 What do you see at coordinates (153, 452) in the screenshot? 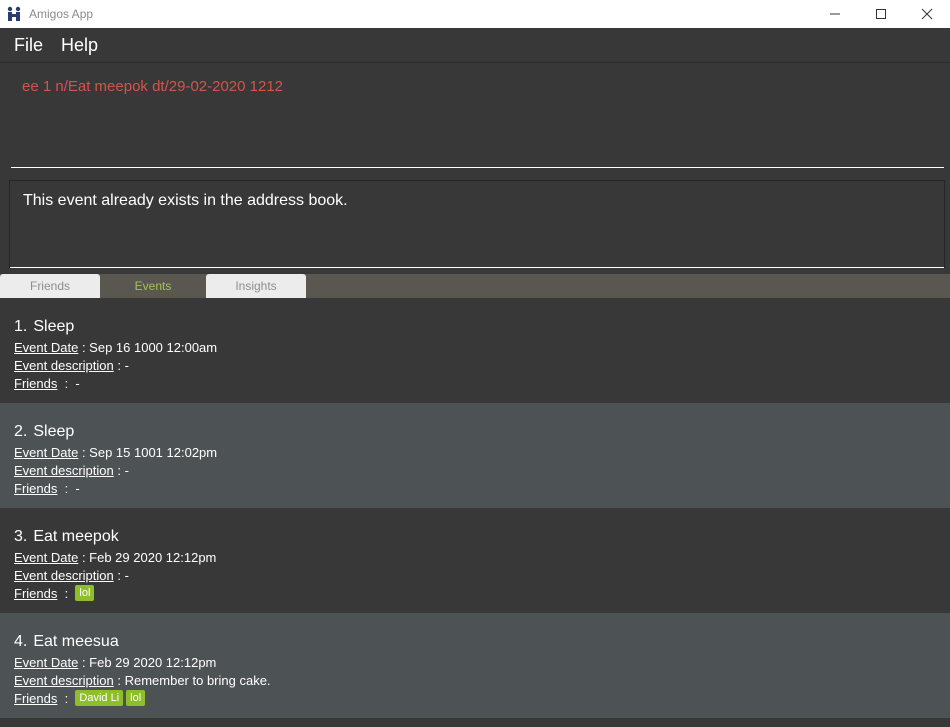
I see `event-date-value: Sep 15 1001 12:02pm` at bounding box center [153, 452].